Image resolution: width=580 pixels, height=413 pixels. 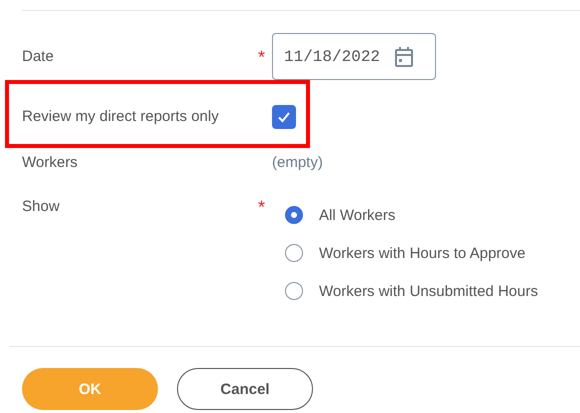 What do you see at coordinates (298, 163) in the screenshot?
I see `field-value: (empty)` at bounding box center [298, 163].